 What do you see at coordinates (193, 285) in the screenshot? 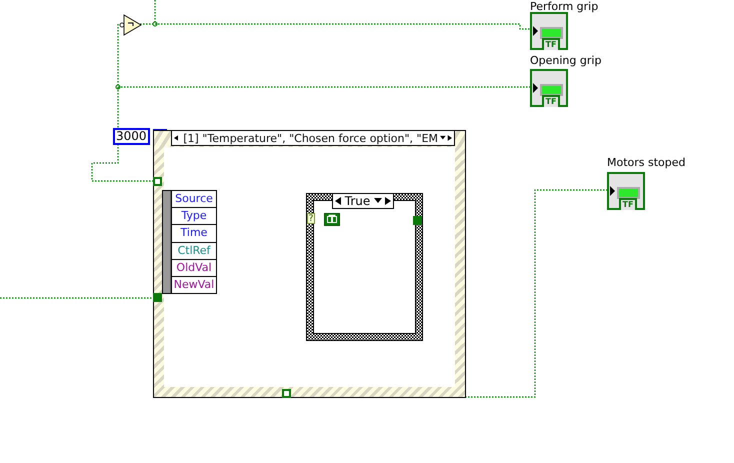
I see `event-data-field: NewVal` at bounding box center [193, 285].